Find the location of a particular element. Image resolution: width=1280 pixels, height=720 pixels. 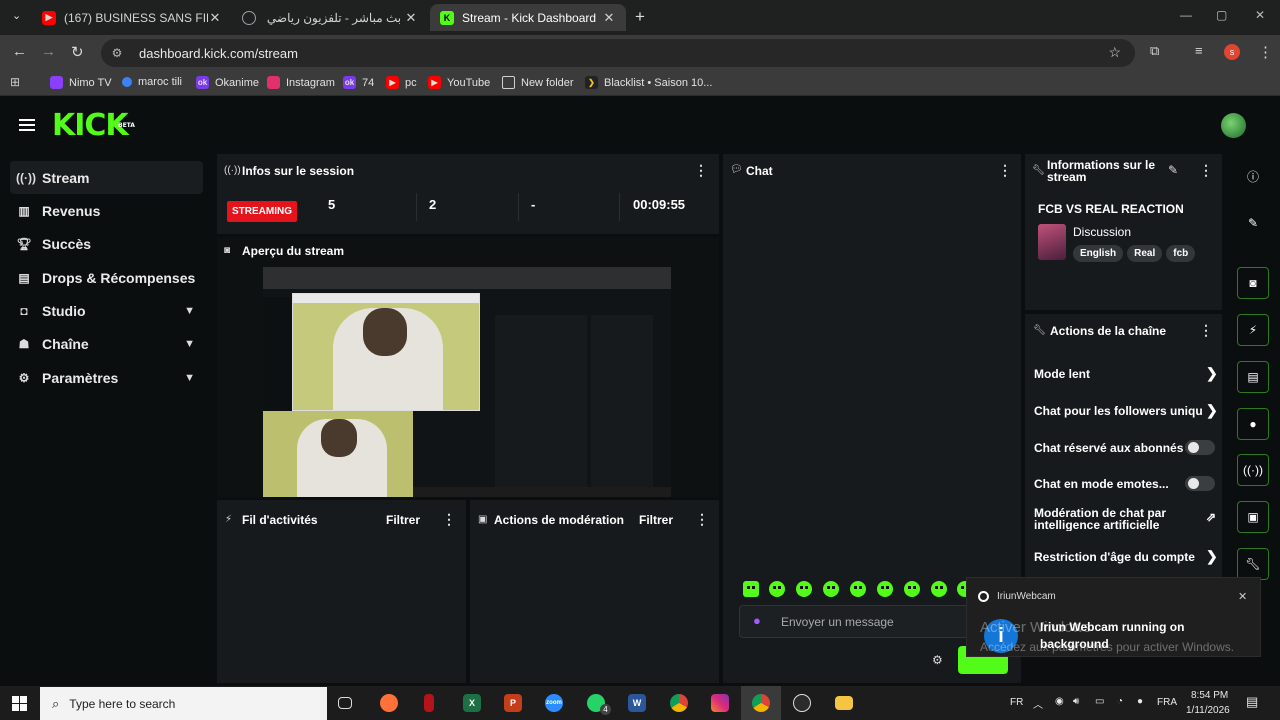

maximize-icon: ▢ is located at coordinates (1221, 15).